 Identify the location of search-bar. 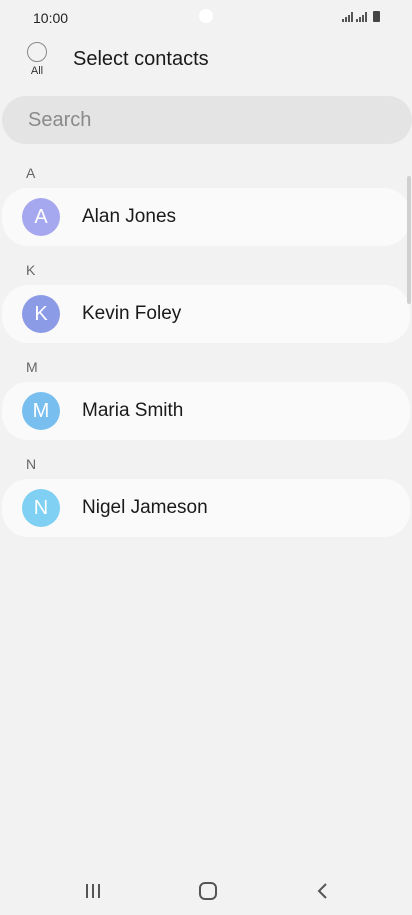
(207, 120).